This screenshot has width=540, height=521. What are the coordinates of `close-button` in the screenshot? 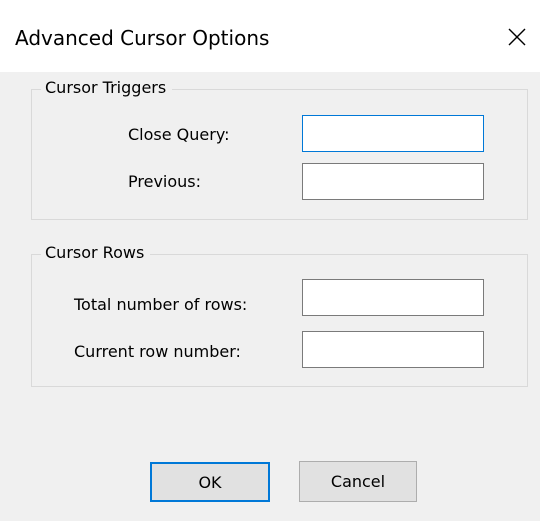 It's located at (517, 37).